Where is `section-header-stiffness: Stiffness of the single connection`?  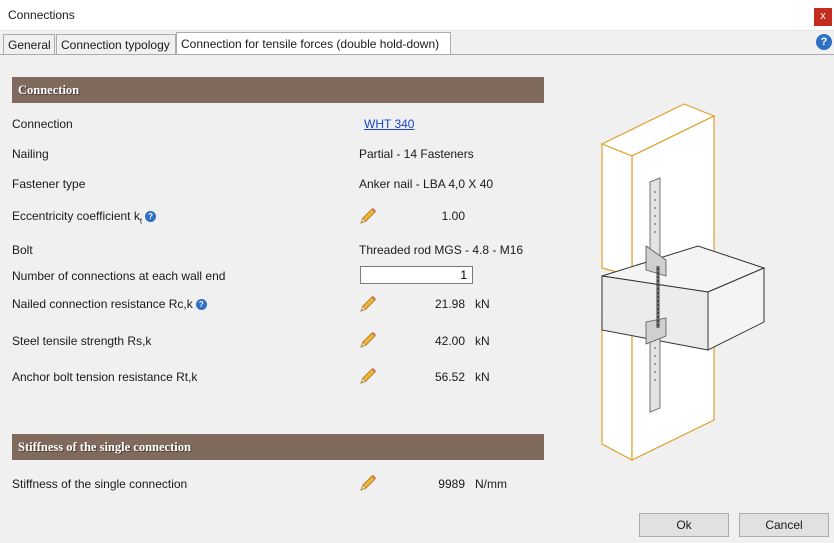
section-header-stiffness: Stiffness of the single connection is located at coordinates (278, 447).